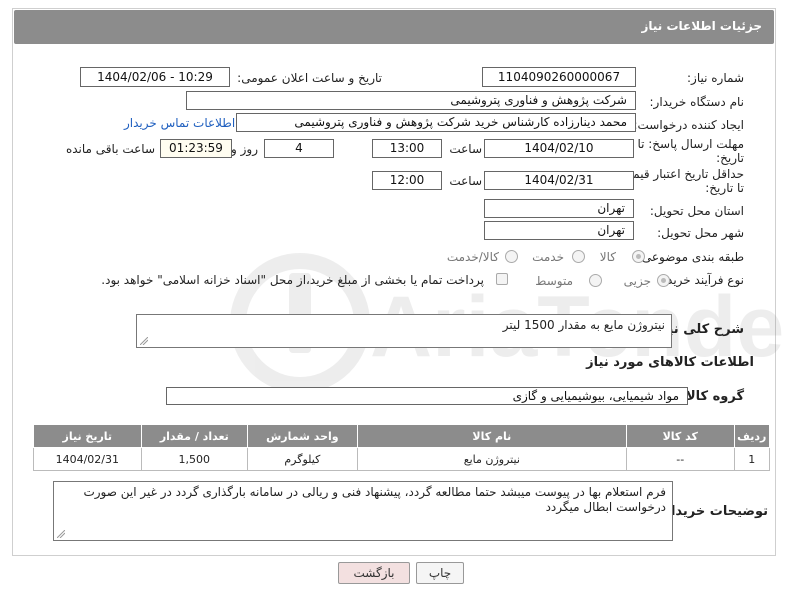  What do you see at coordinates (752, 459) in the screenshot?
I see `cell-row: 1` at bounding box center [752, 459].